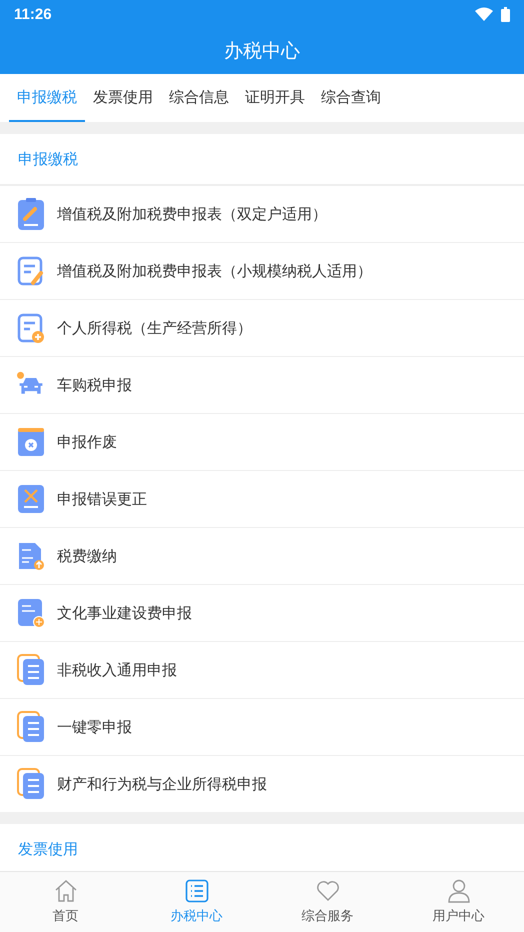  What do you see at coordinates (458, 891) in the screenshot?
I see `user-icon` at bounding box center [458, 891].